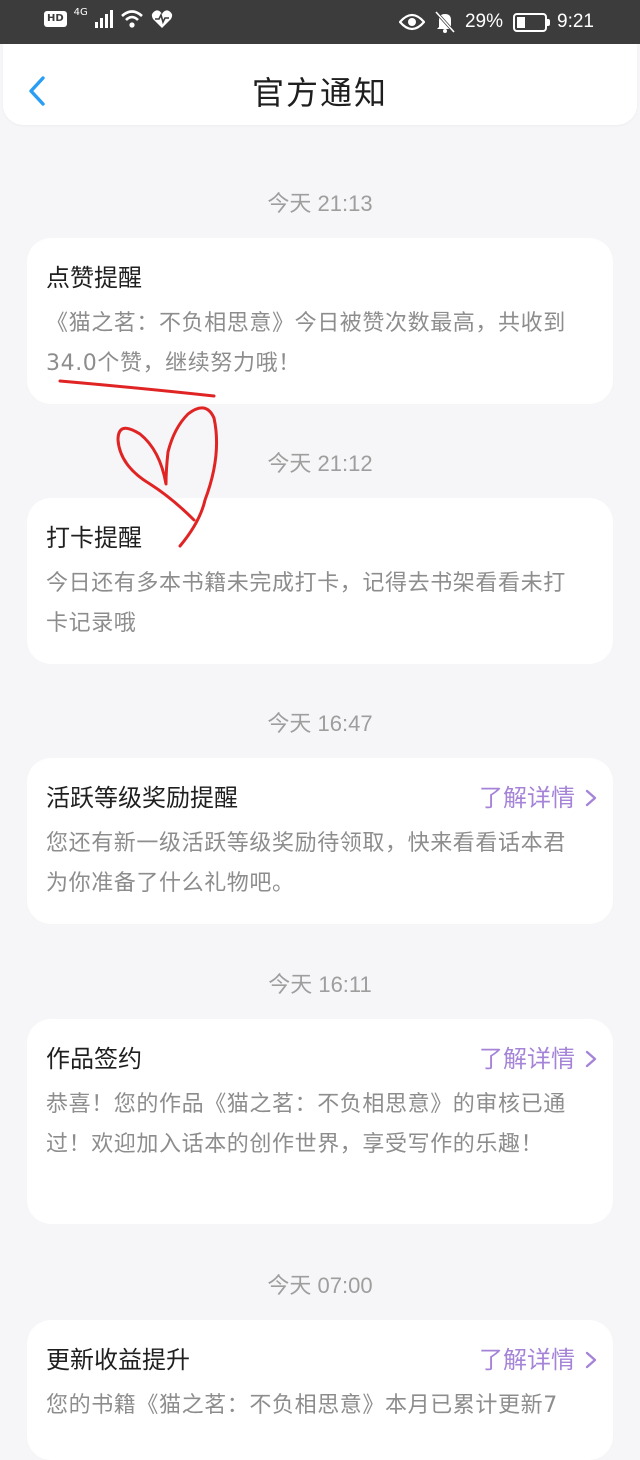 The width and height of the screenshot is (640, 1460). I want to click on notification-body: 《猫之茗：不负相思意》今日被赞次数最高，共收到34.0个赞，继续努力哦！, so click(306, 343).